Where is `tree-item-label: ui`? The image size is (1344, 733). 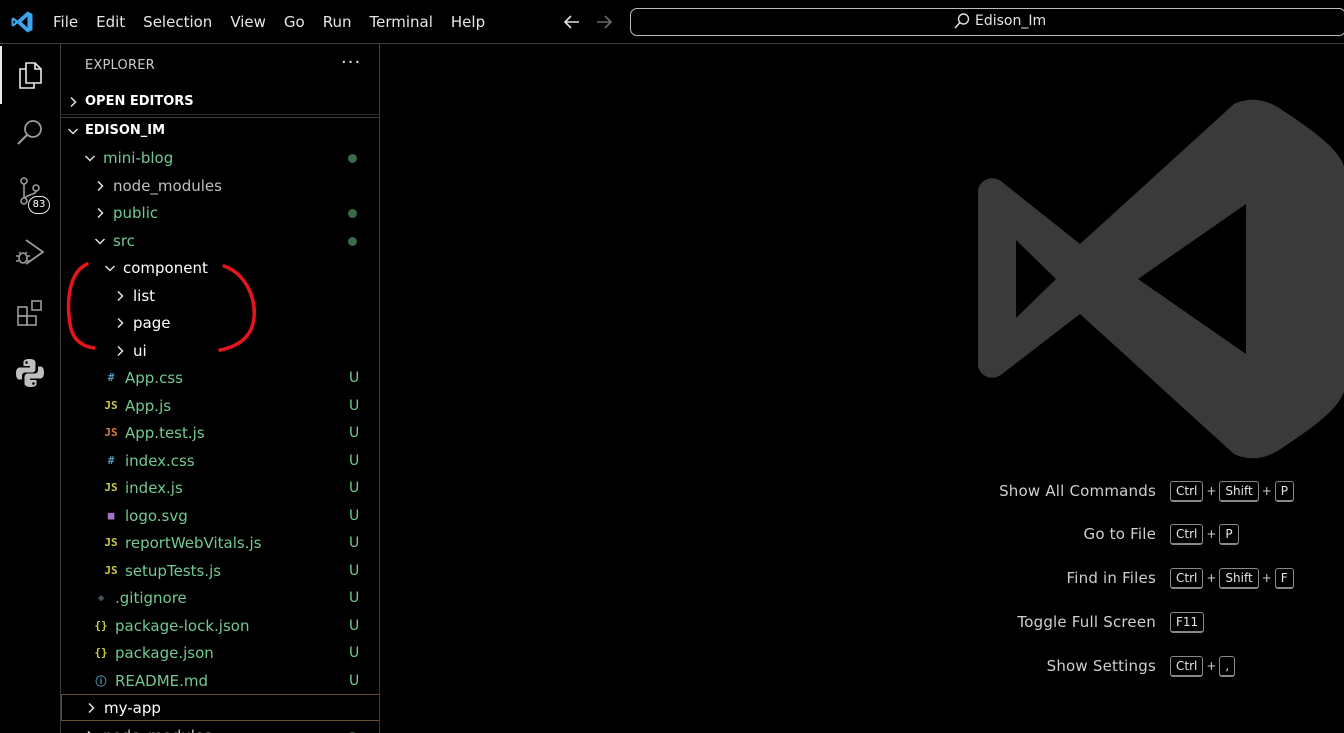
tree-item-label: ui is located at coordinates (140, 350).